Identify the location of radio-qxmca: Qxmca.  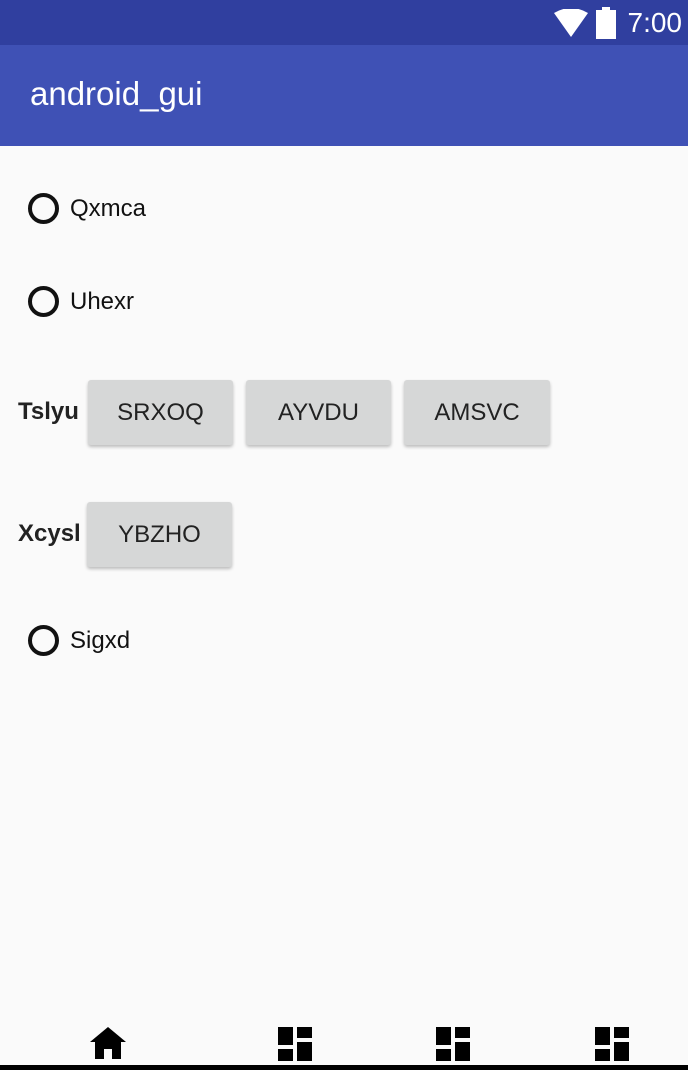
(87, 208).